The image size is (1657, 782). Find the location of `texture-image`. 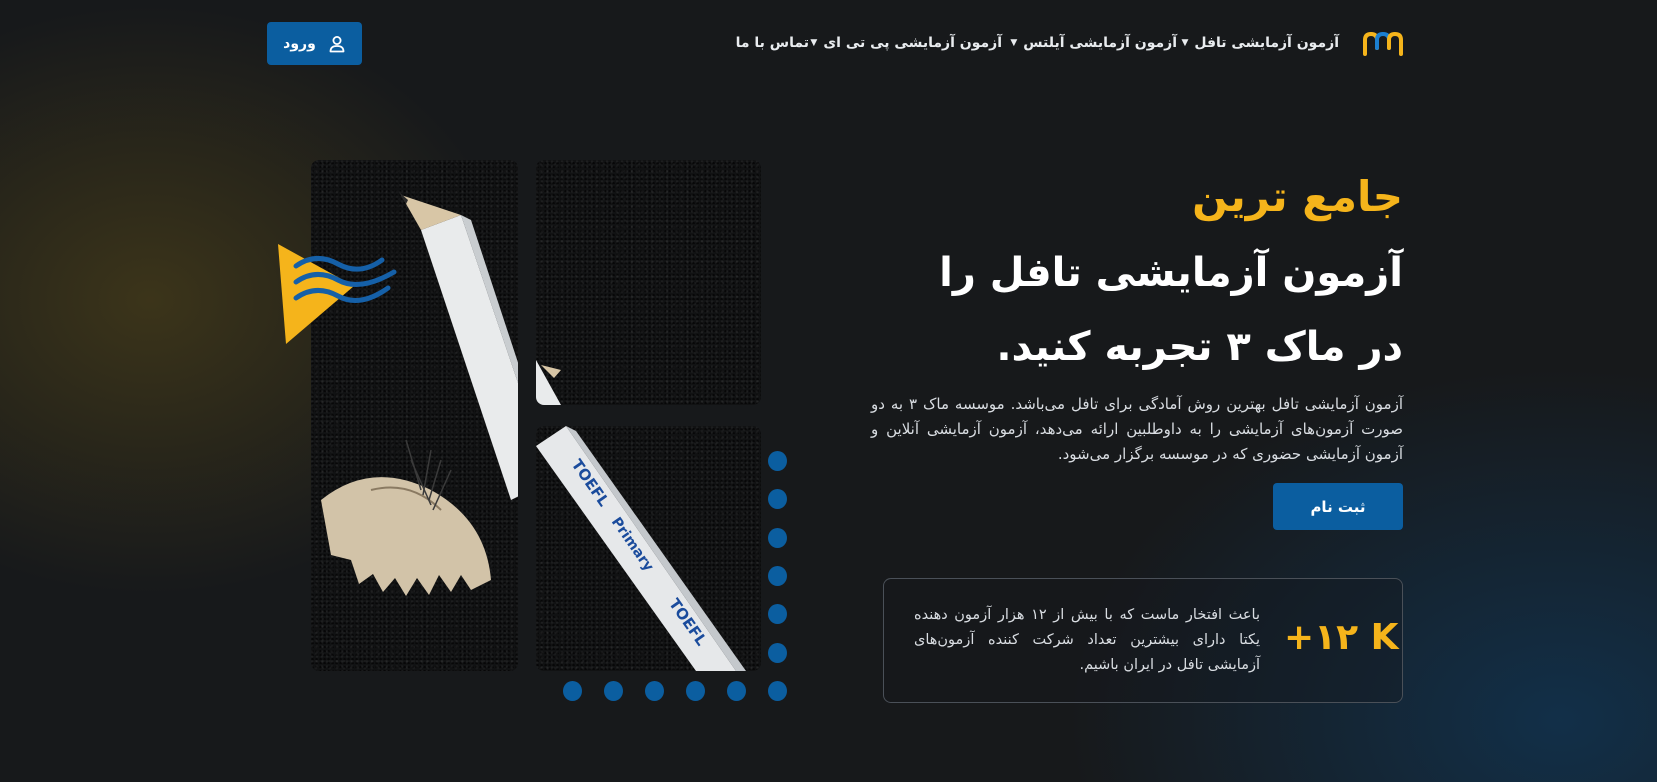

texture-image is located at coordinates (648, 282).